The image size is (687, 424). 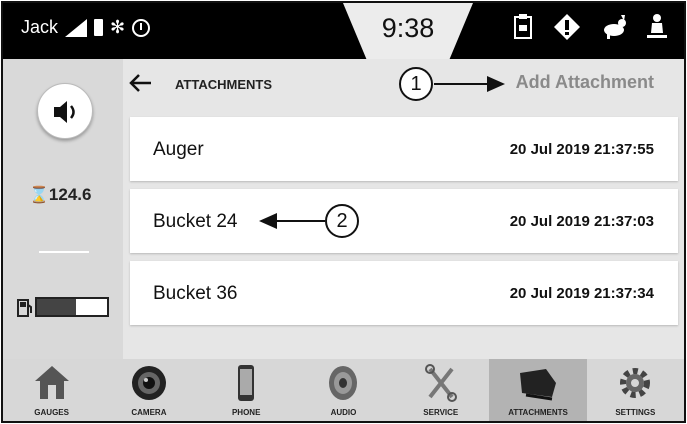 I want to click on speaker-icon, so click(x=64, y=112).